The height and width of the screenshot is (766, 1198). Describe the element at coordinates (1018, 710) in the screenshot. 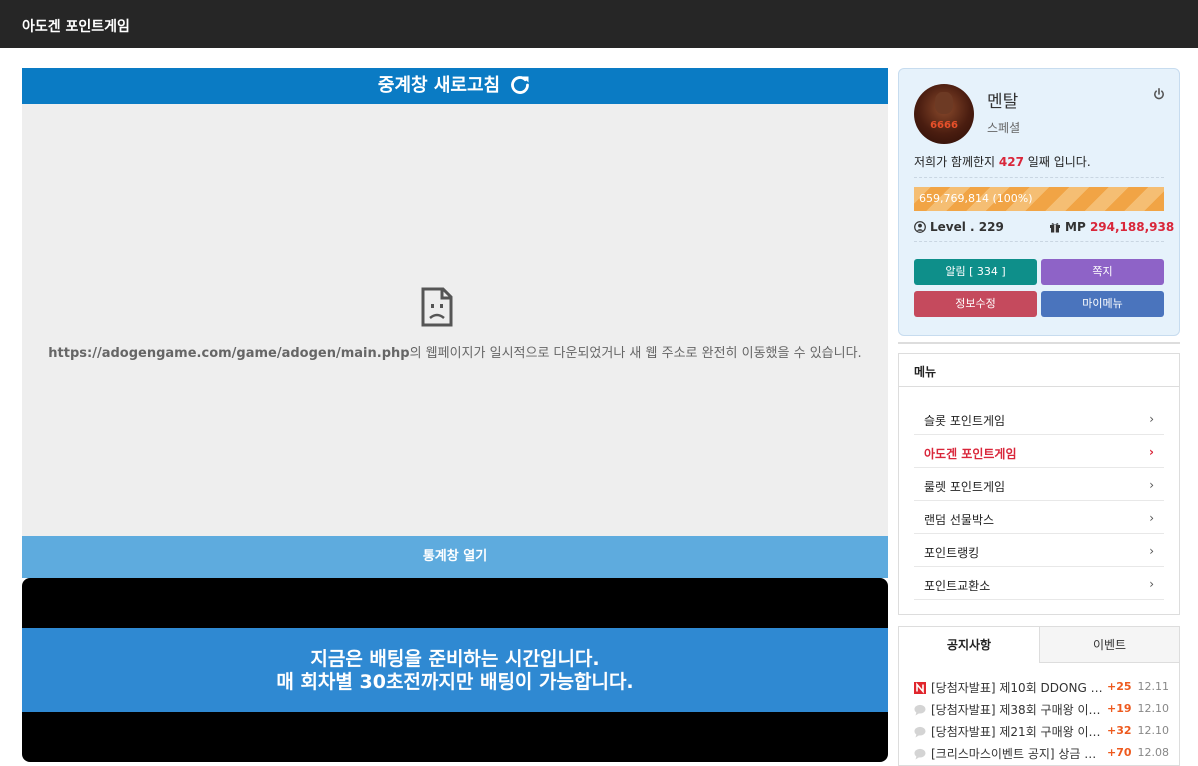

I see `notice-title: [당첨자발표] 제38회 구매왕 이벤트` at that location.